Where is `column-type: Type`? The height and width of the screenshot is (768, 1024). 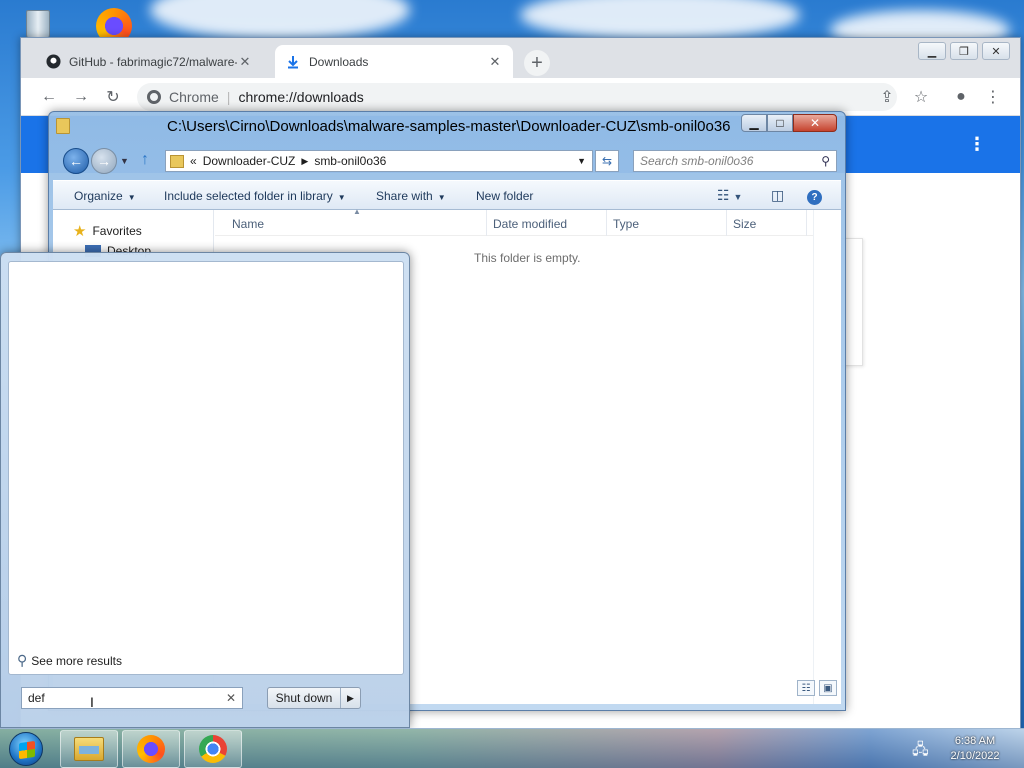 column-type: Type is located at coordinates (626, 224).